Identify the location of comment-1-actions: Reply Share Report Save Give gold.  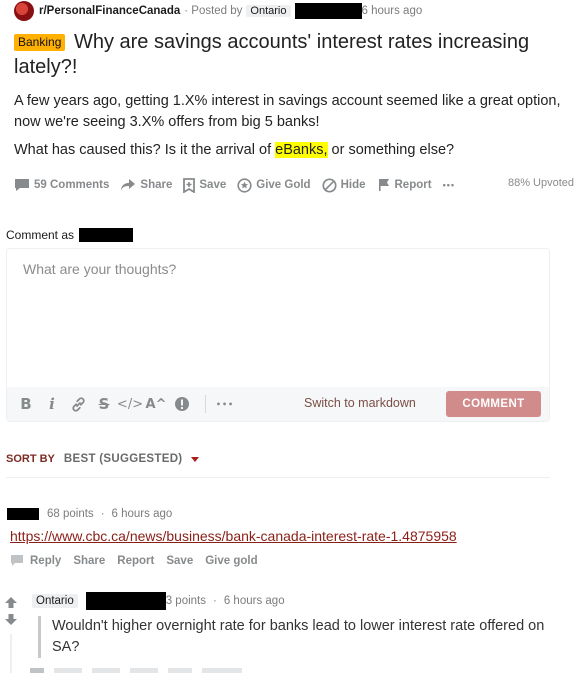
(140, 560).